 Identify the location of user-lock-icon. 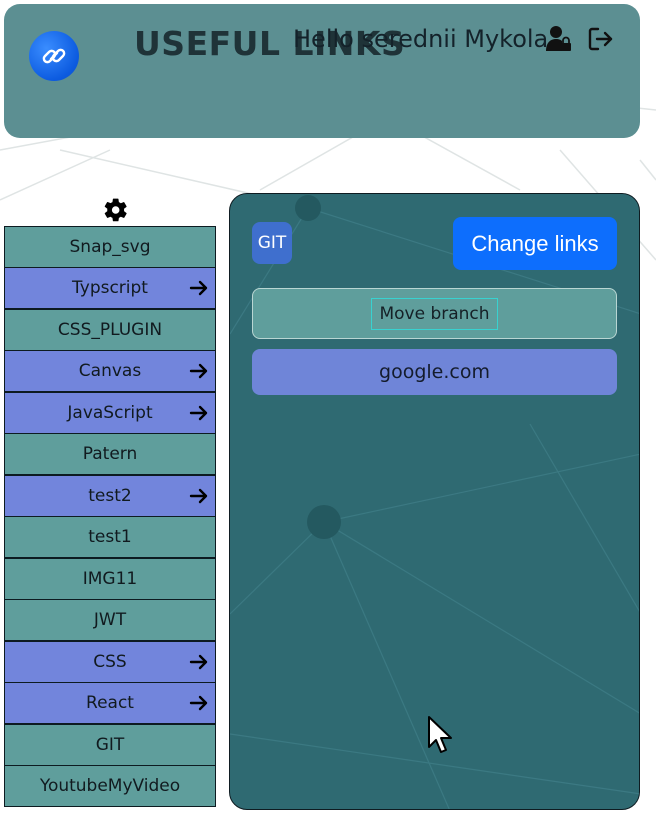
(559, 39).